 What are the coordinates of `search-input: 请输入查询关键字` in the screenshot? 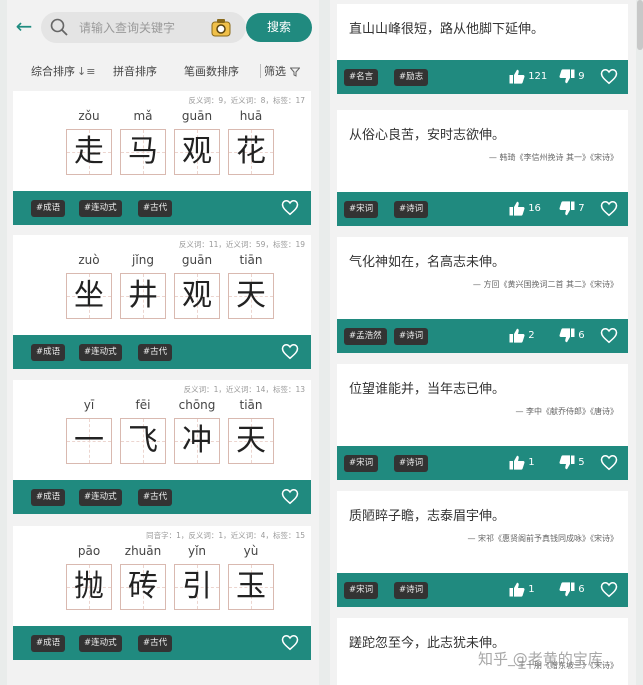 It's located at (143, 27).